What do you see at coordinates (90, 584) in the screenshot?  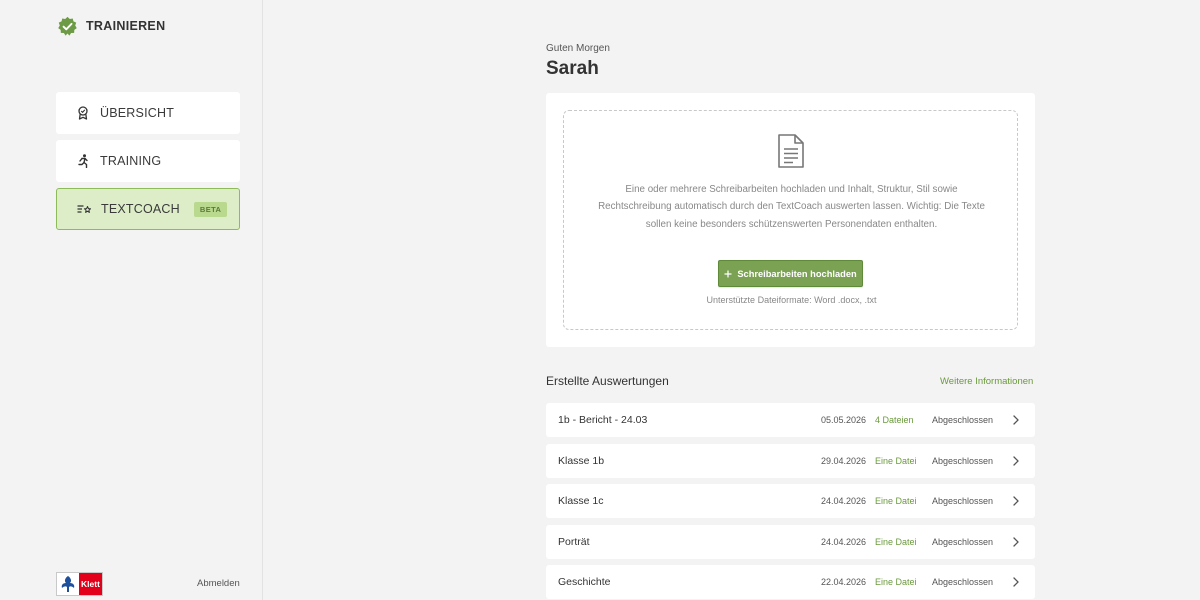 I see `klett-wordmark: Klett` at bounding box center [90, 584].